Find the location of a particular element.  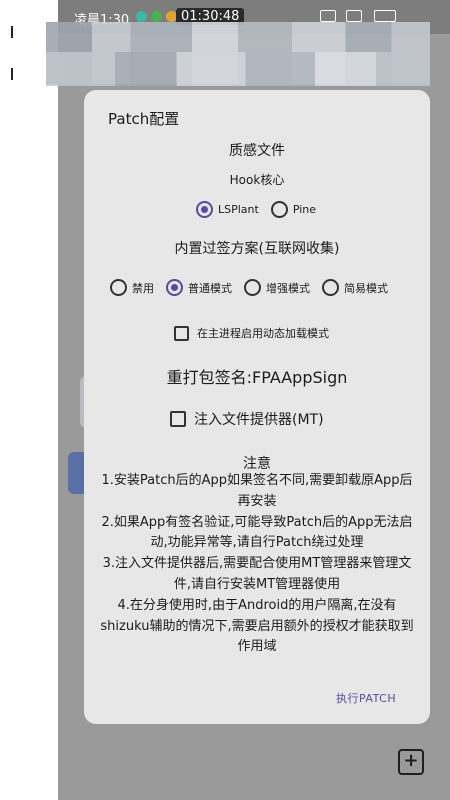

note-item: 3.注入文件提供器后,需要配合使用MT管理器来管理文件,请自行安装MT管理器使用 is located at coordinates (257, 574).